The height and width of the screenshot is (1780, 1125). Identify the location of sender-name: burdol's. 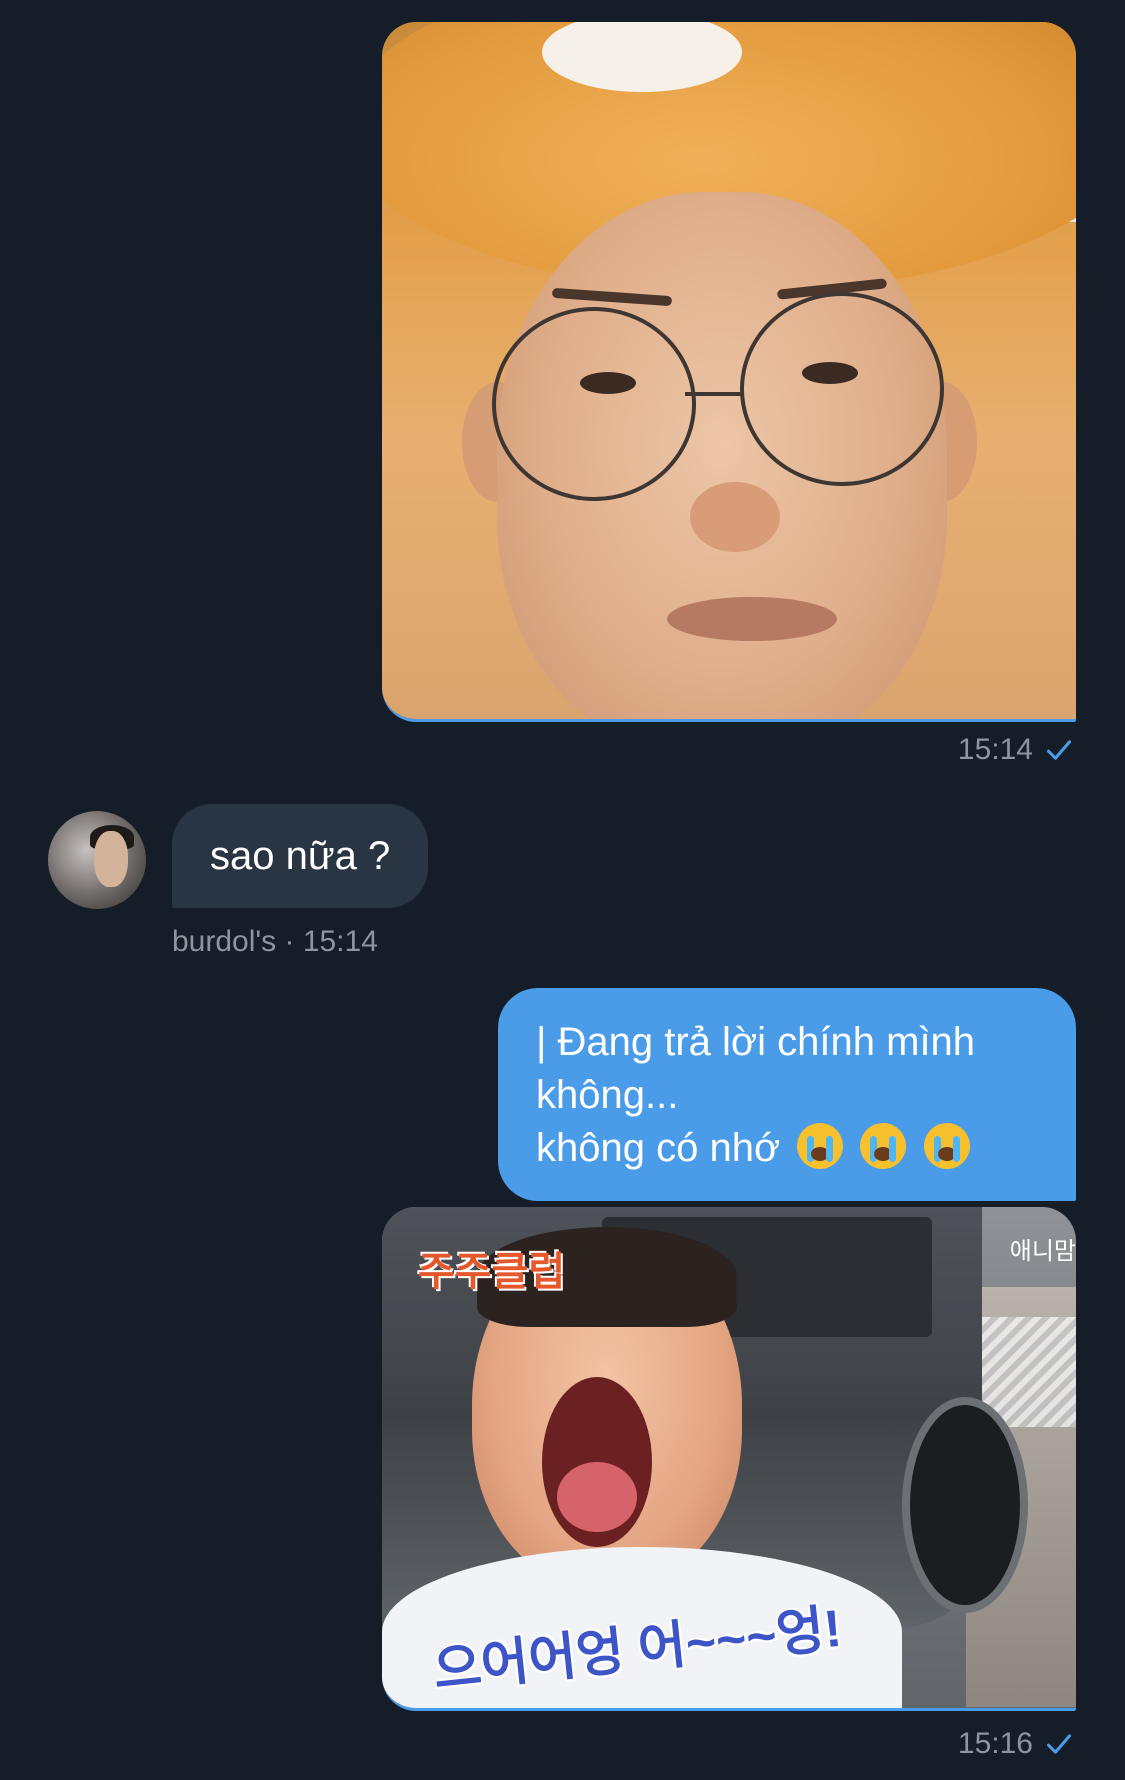
(224, 941).